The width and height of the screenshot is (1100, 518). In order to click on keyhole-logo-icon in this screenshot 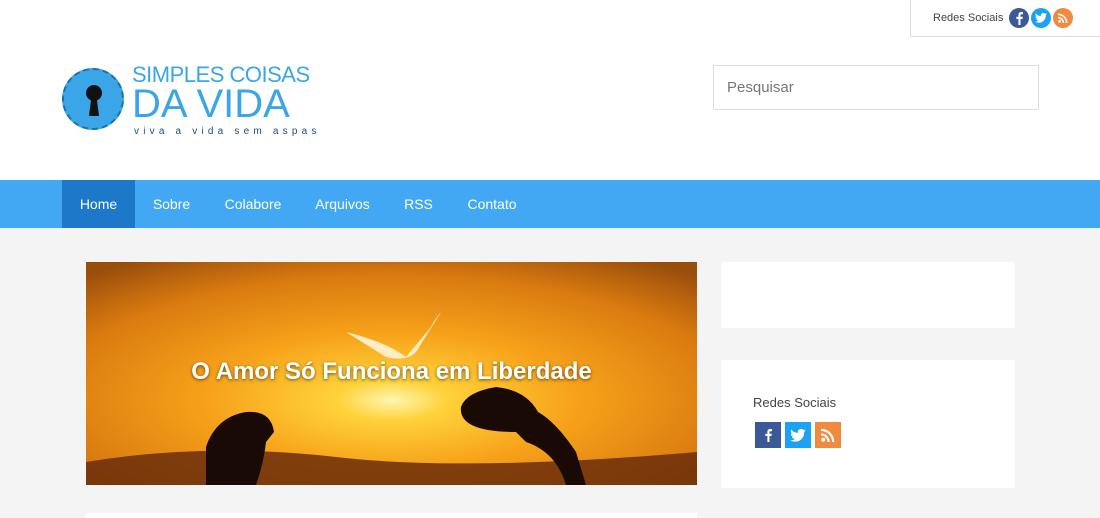, I will do `click(93, 99)`.